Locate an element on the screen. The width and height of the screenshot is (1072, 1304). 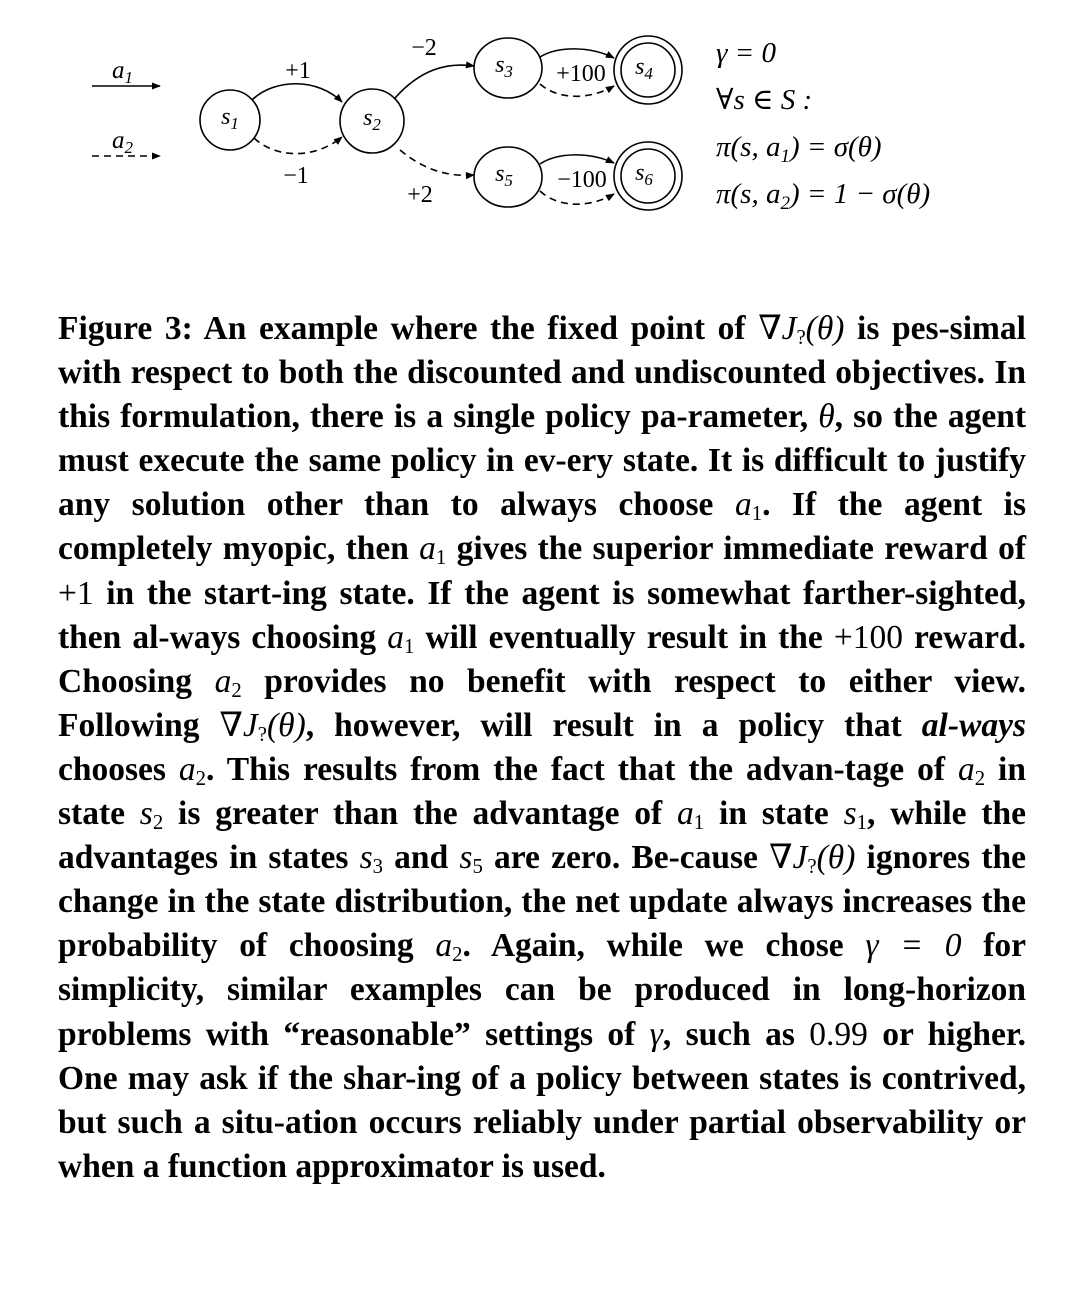
eq-policy-a2: π(s, a2) = 1 − σ(θ) is located at coordinates (823, 196).